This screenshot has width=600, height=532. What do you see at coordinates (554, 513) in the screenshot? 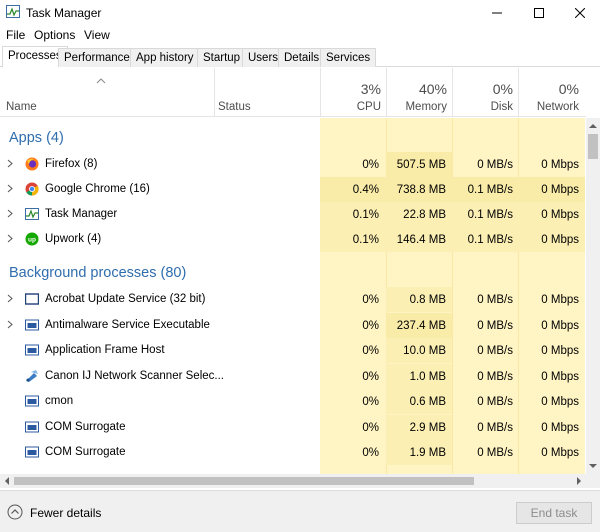
I see `end-task-button: End task` at bounding box center [554, 513].